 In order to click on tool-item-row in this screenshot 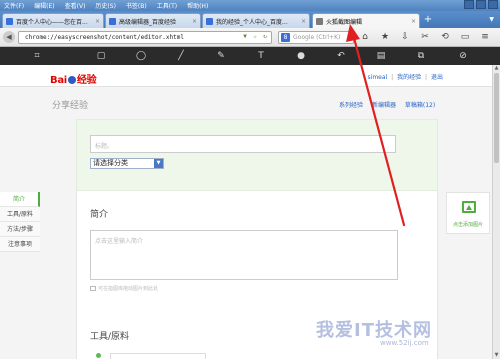, I will do `click(156, 356)`.